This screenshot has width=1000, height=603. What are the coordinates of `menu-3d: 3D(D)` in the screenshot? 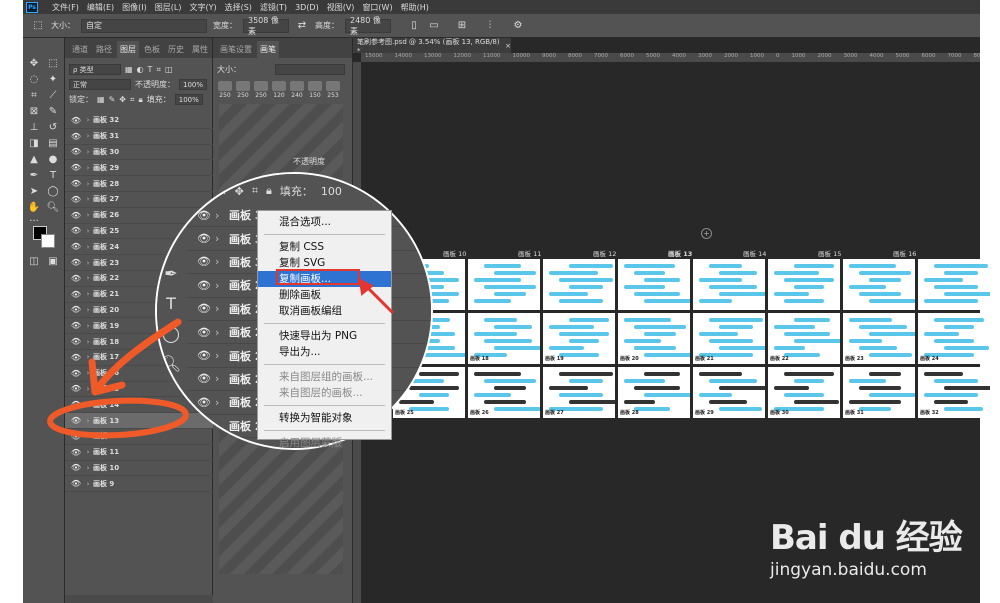 It's located at (307, 7).